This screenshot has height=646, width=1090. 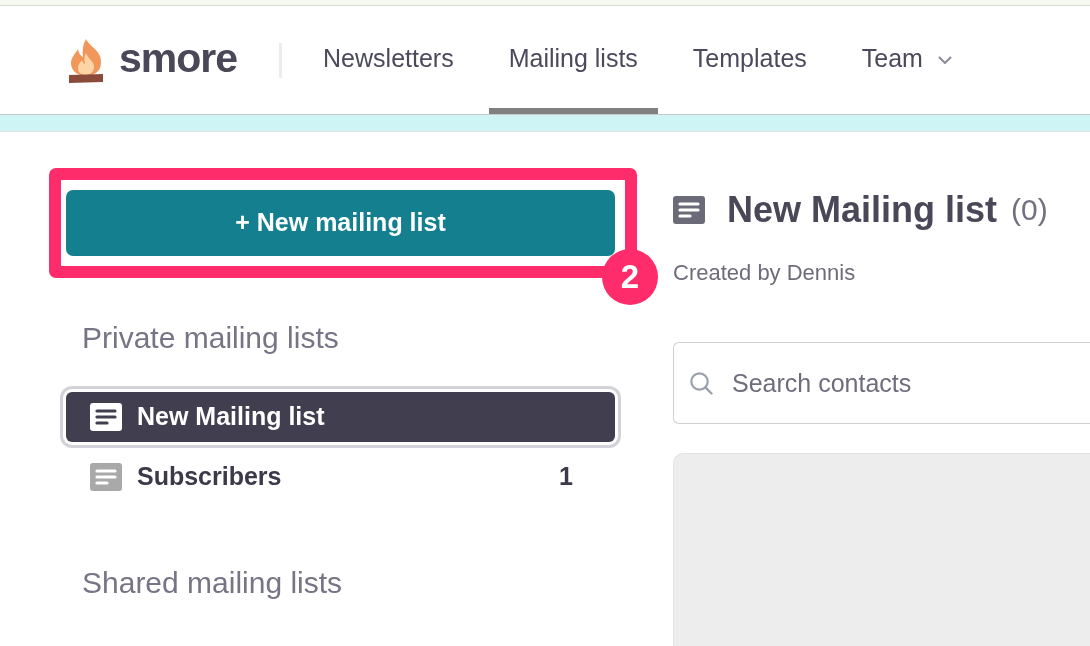 What do you see at coordinates (212, 583) in the screenshot?
I see `section-heading: Shared mailing lists` at bounding box center [212, 583].